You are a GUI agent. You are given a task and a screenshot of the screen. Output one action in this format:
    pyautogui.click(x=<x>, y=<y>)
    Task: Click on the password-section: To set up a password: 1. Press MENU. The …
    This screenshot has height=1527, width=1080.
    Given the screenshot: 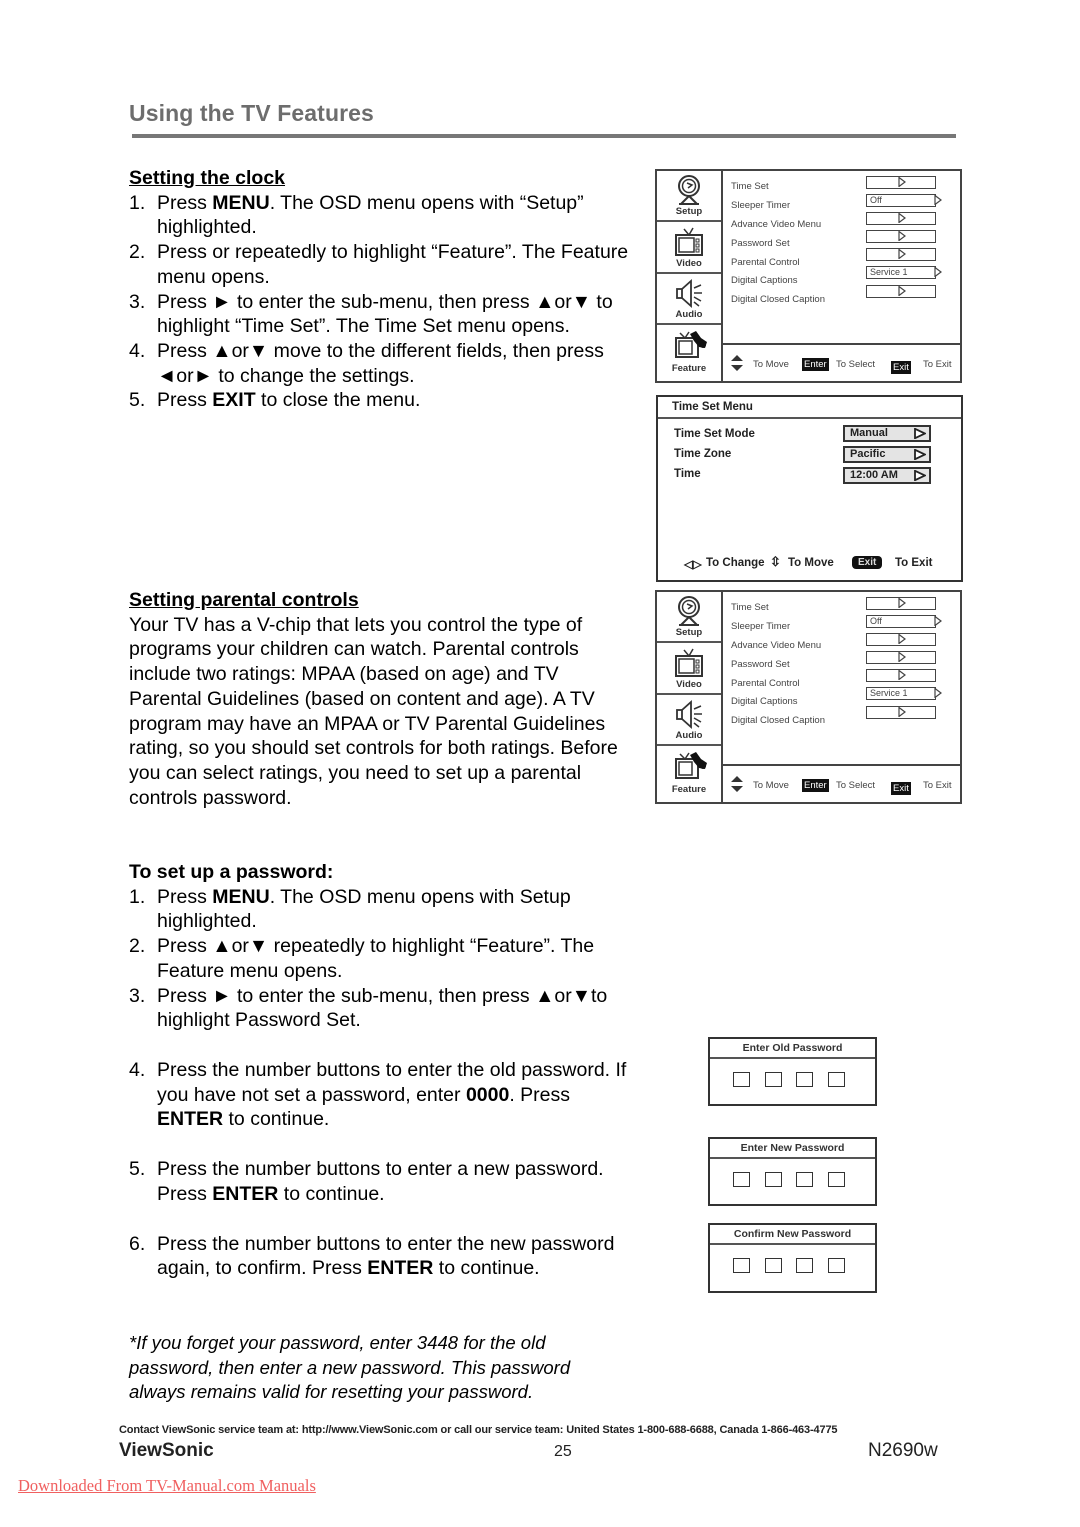 What is the action you would take?
    pyautogui.click(x=379, y=946)
    